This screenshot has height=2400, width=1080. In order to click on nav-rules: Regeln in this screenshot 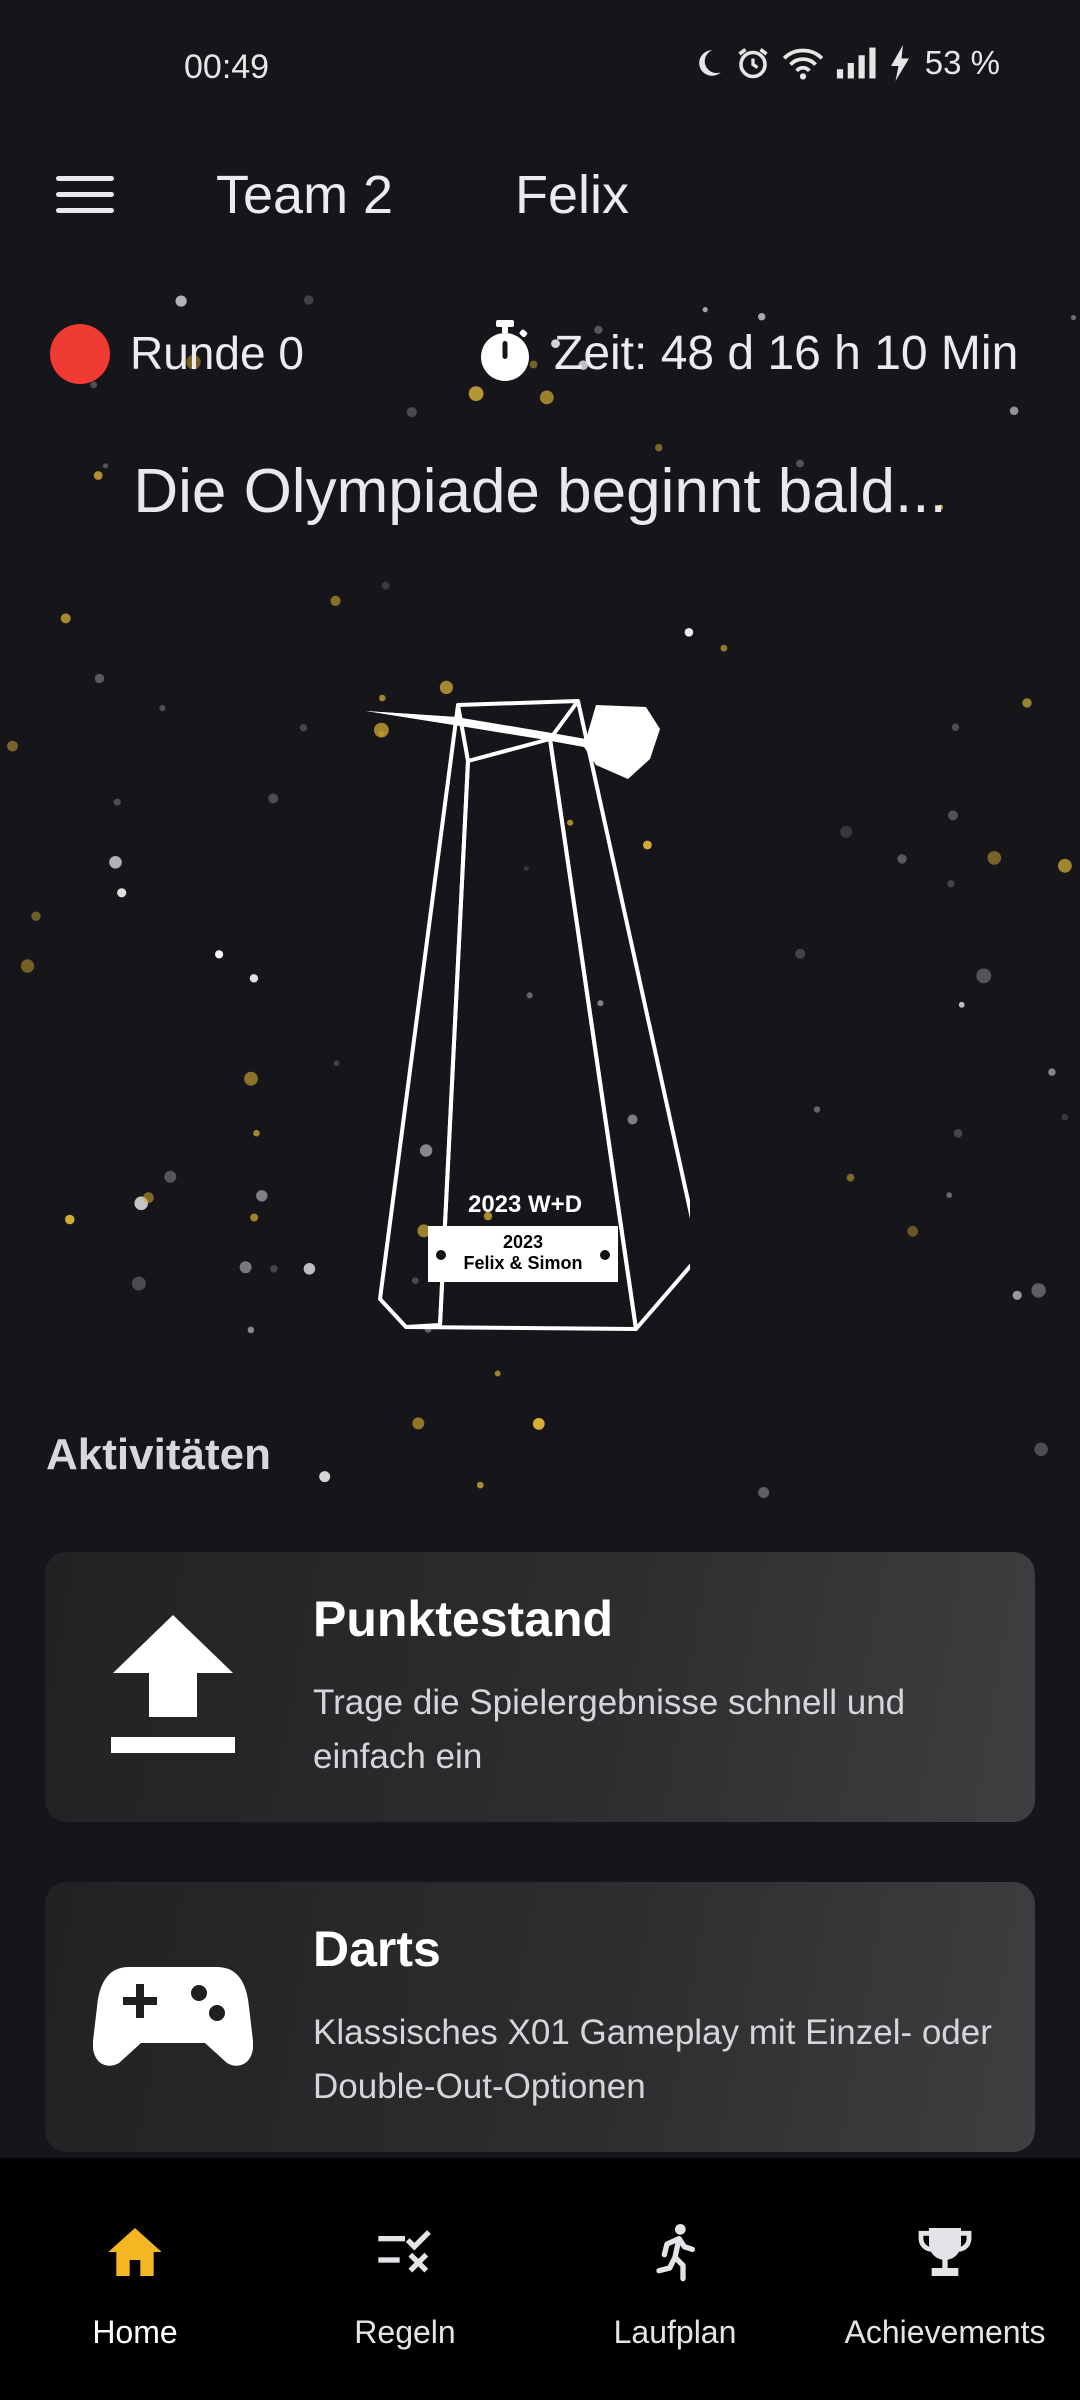, I will do `click(405, 2279)`.